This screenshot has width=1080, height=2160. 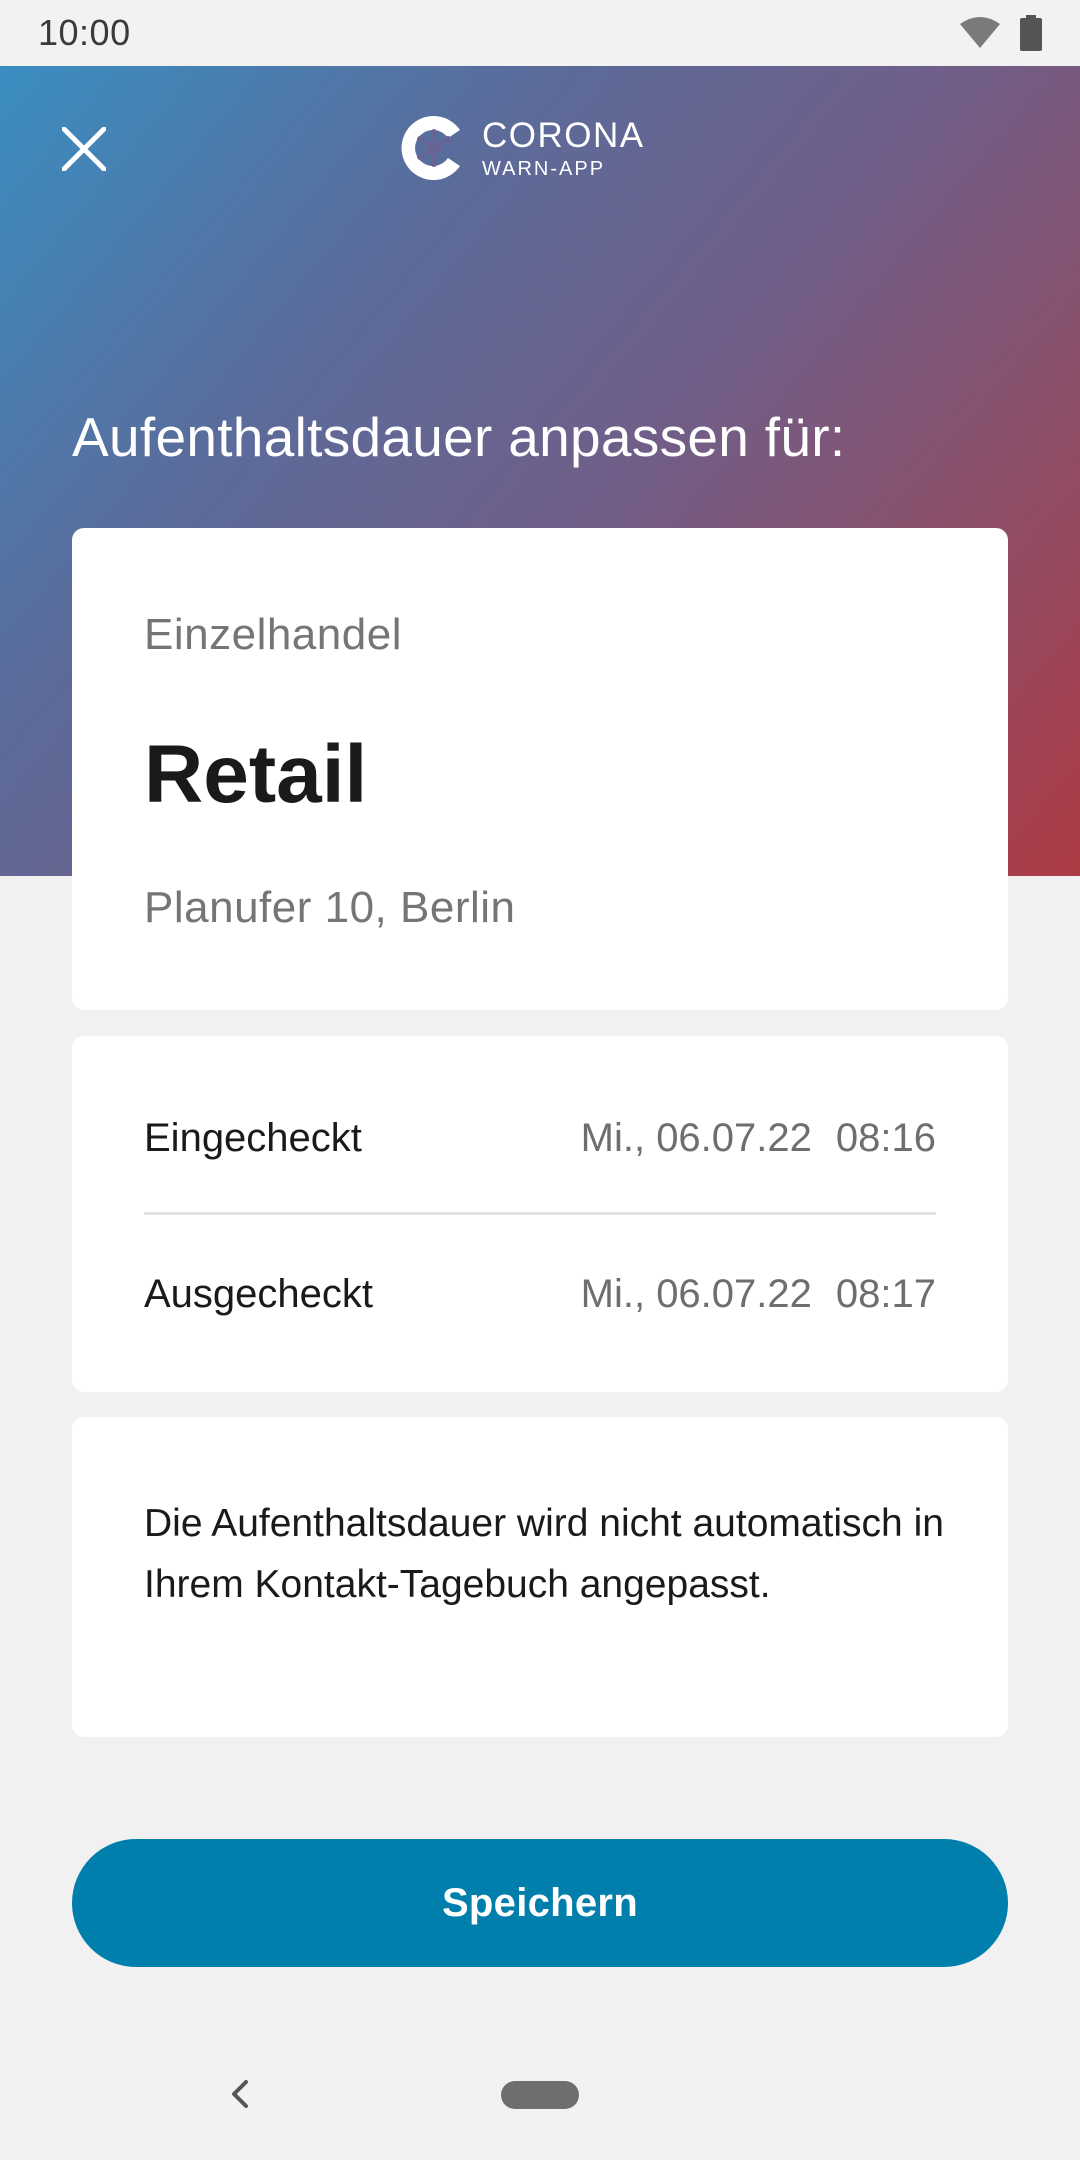 I want to click on app-logo: CORONA WARN-APP, so click(x=522, y=148).